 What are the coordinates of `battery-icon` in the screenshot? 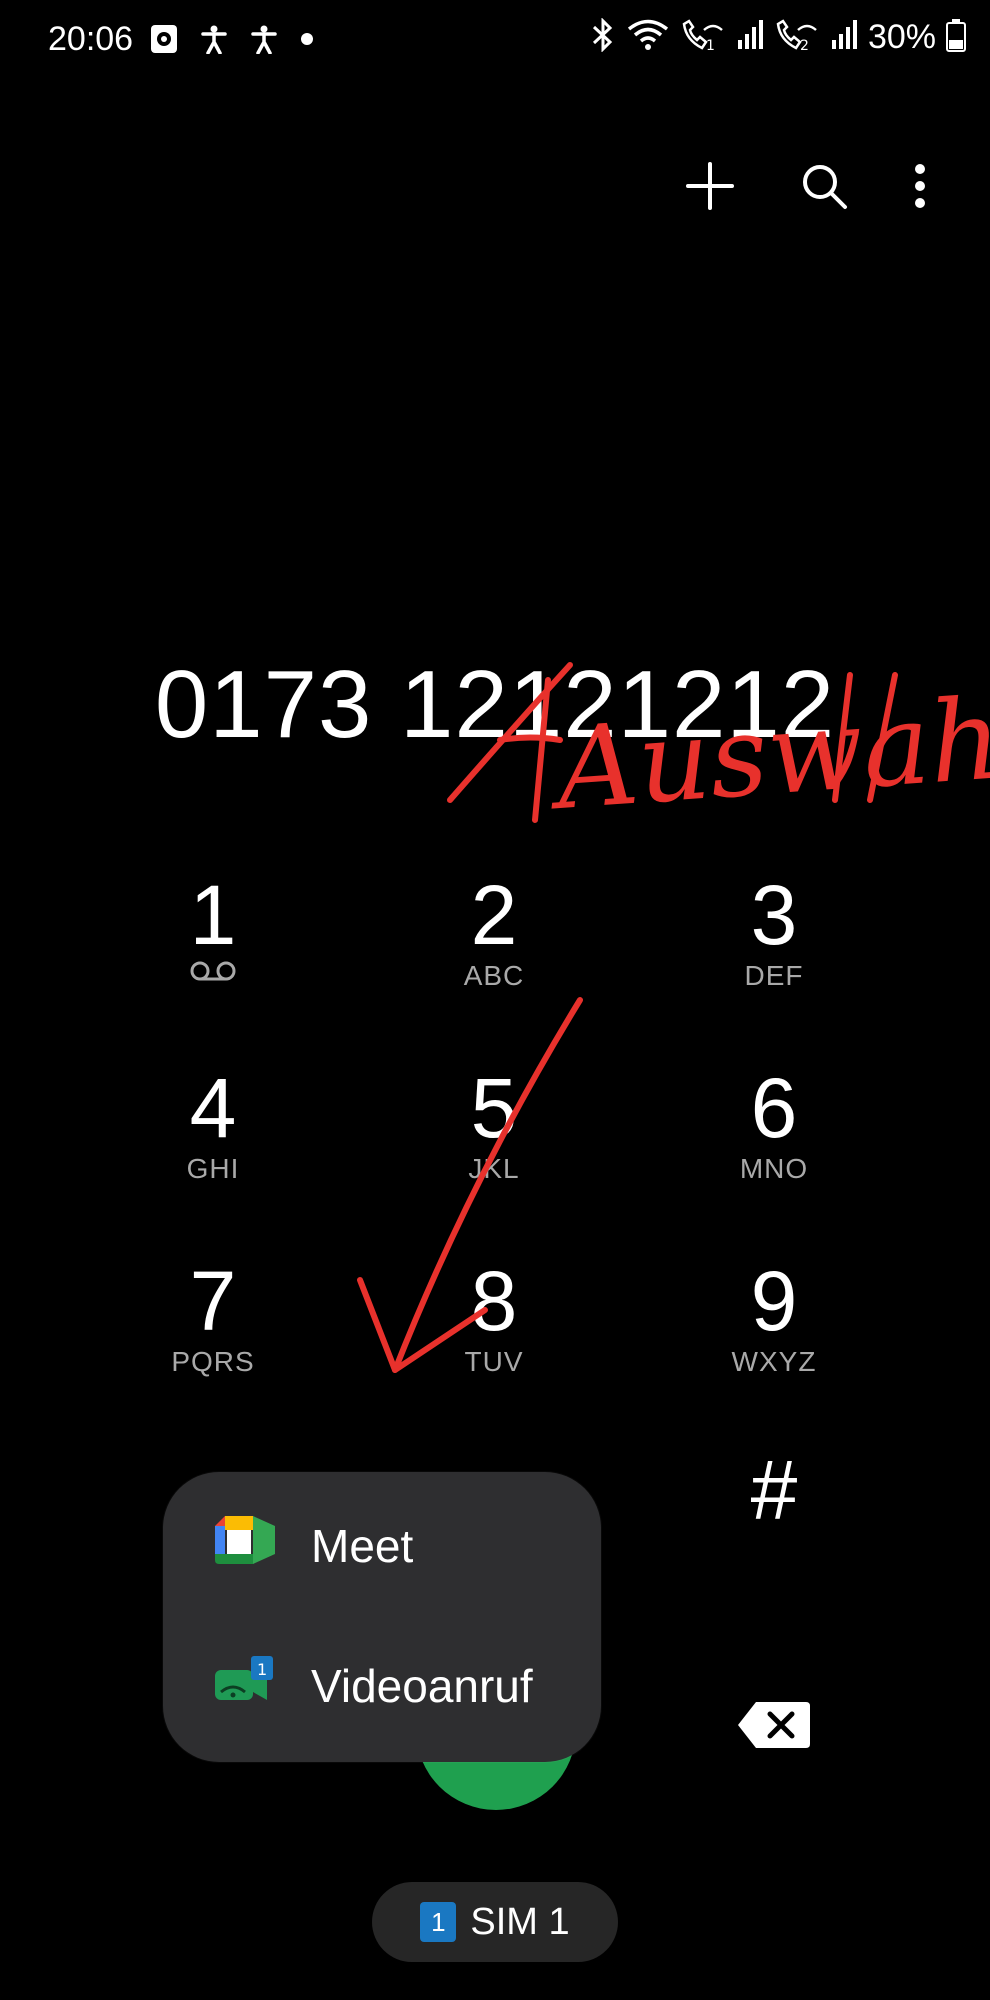 It's located at (956, 37).